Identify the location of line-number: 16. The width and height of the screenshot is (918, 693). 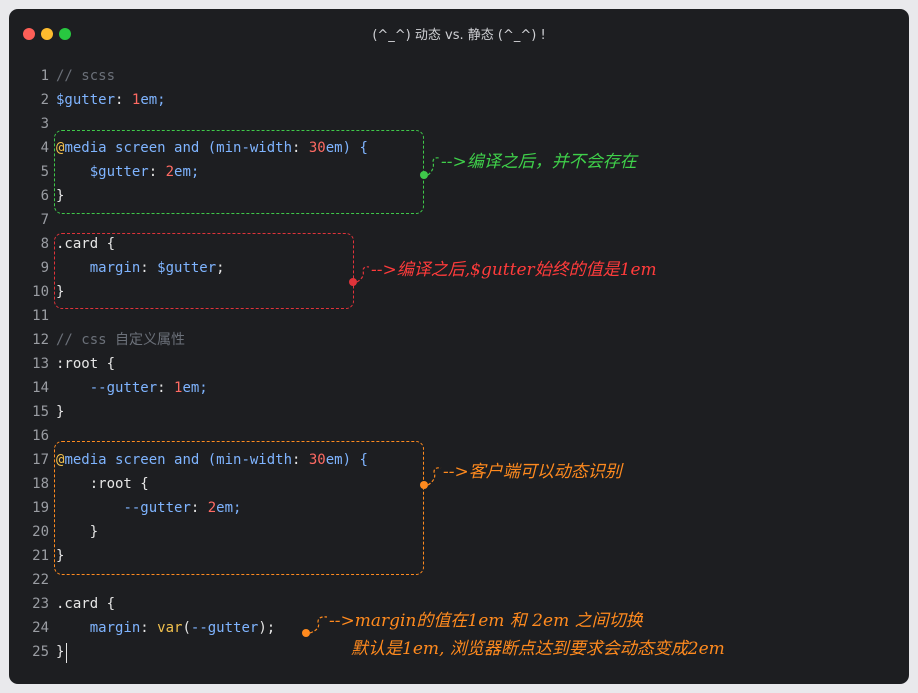
(40, 436).